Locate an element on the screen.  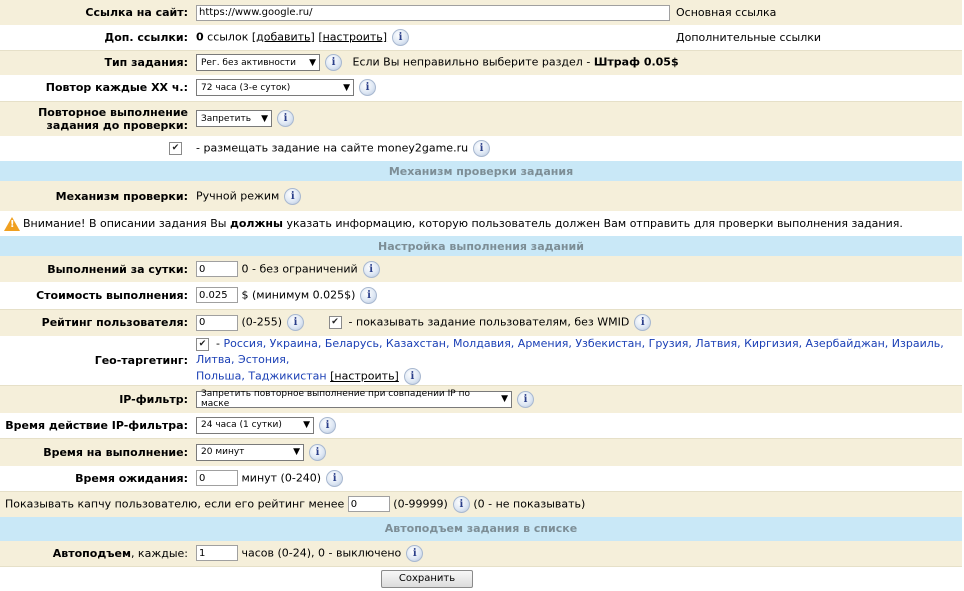
place-task-checkbox: ✔ is located at coordinates (175, 149).